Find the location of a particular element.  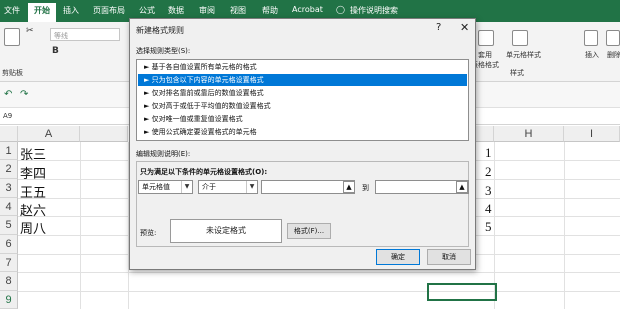

help-button: ? is located at coordinates (438, 27).